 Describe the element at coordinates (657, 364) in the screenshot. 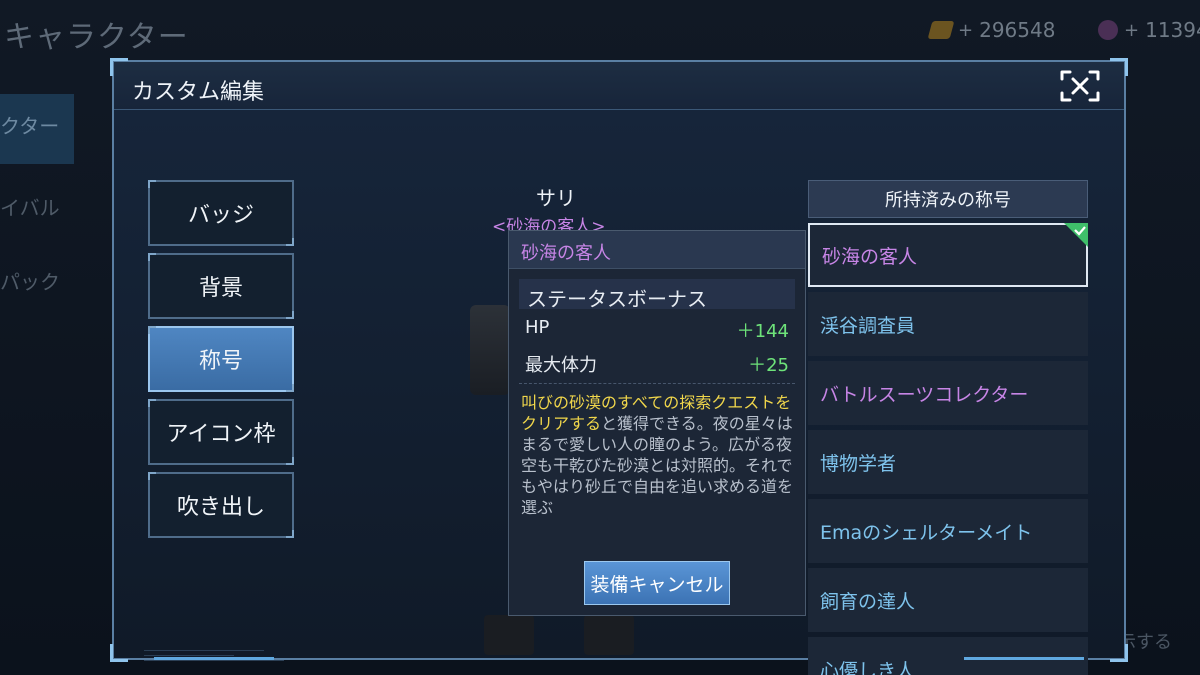

I see `stat-row-stamina: 最大体力 ＋25` at that location.